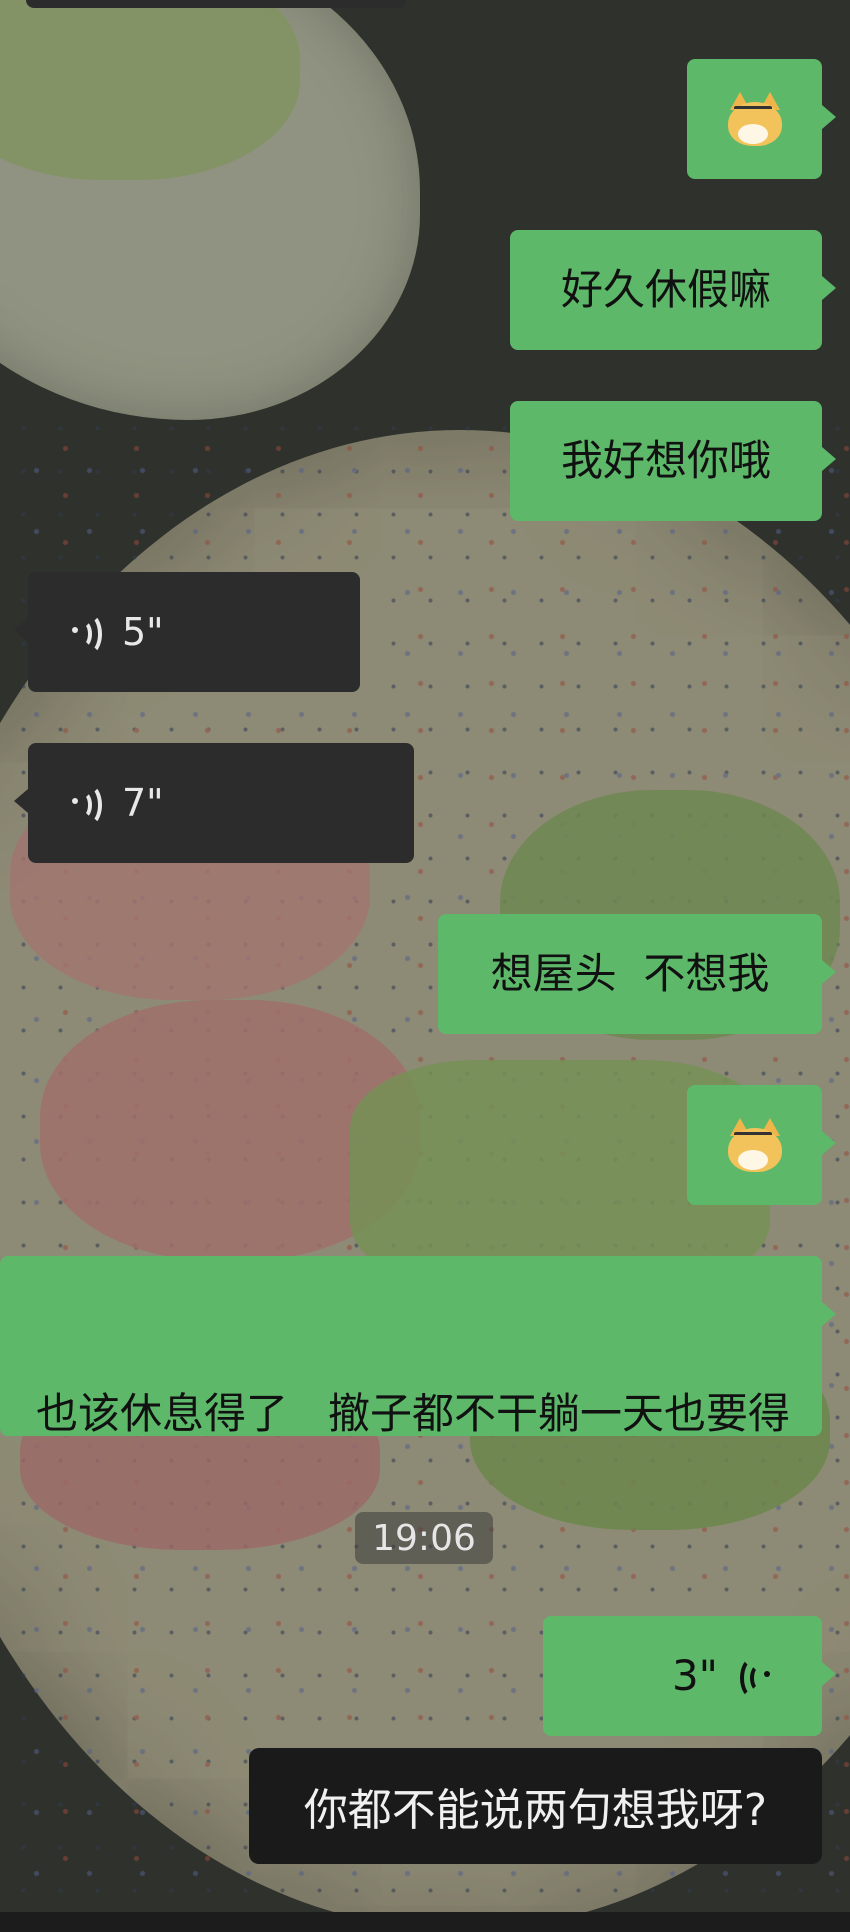 This screenshot has width=850, height=1932. What do you see at coordinates (425, 1922) in the screenshot?
I see `bottom-bar` at bounding box center [425, 1922].